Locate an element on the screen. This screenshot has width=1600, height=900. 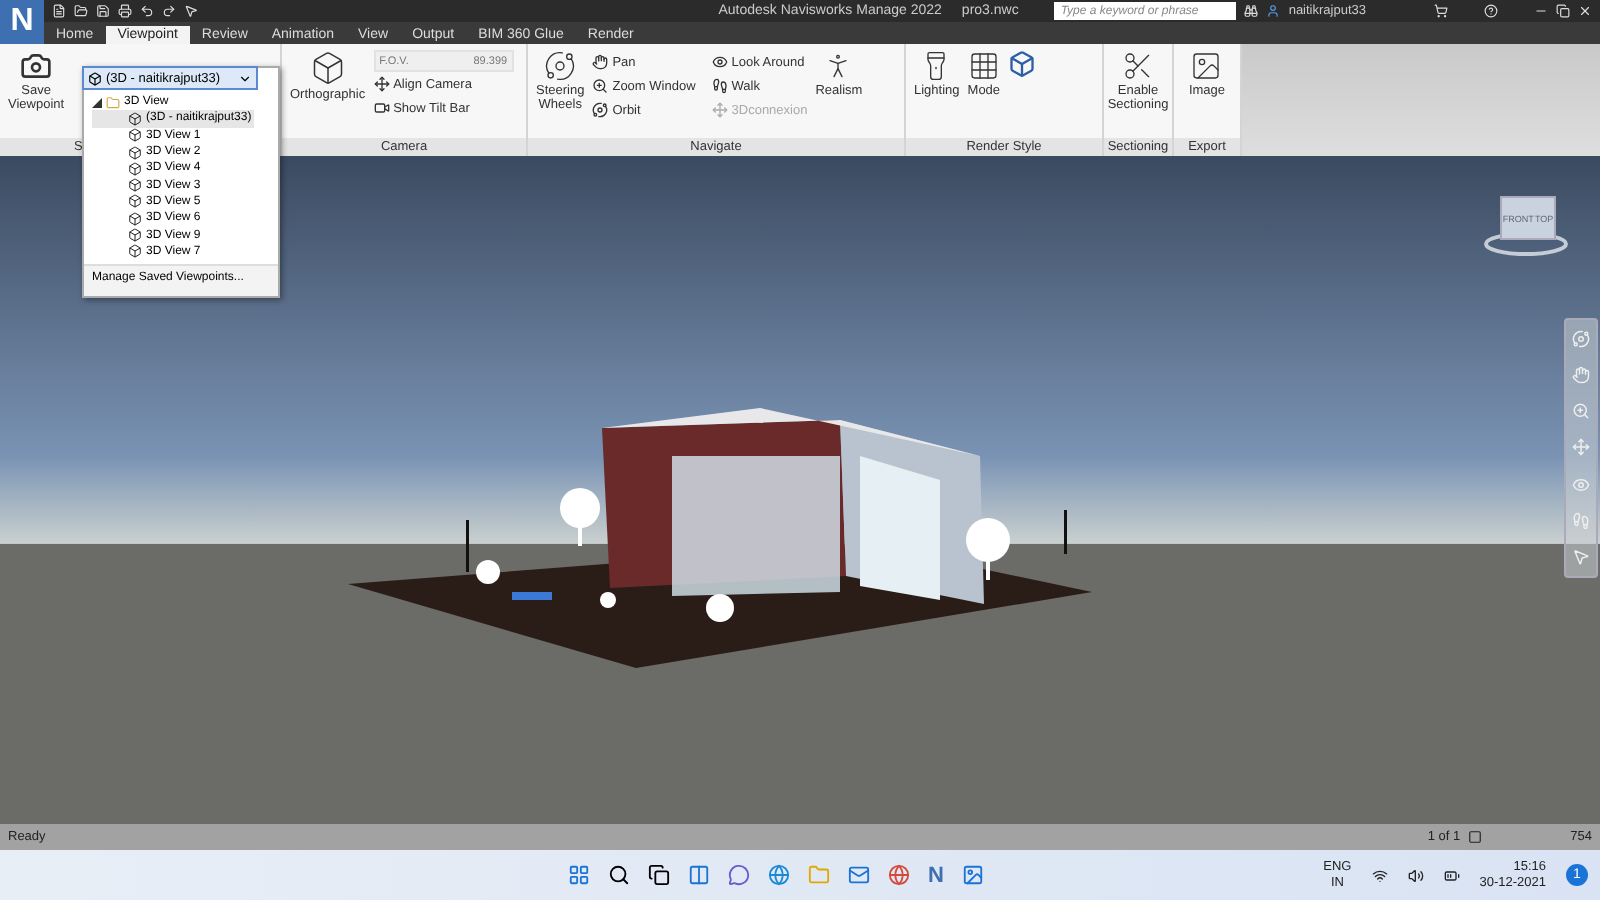
solid-view-icon is located at coordinates (1022, 64).